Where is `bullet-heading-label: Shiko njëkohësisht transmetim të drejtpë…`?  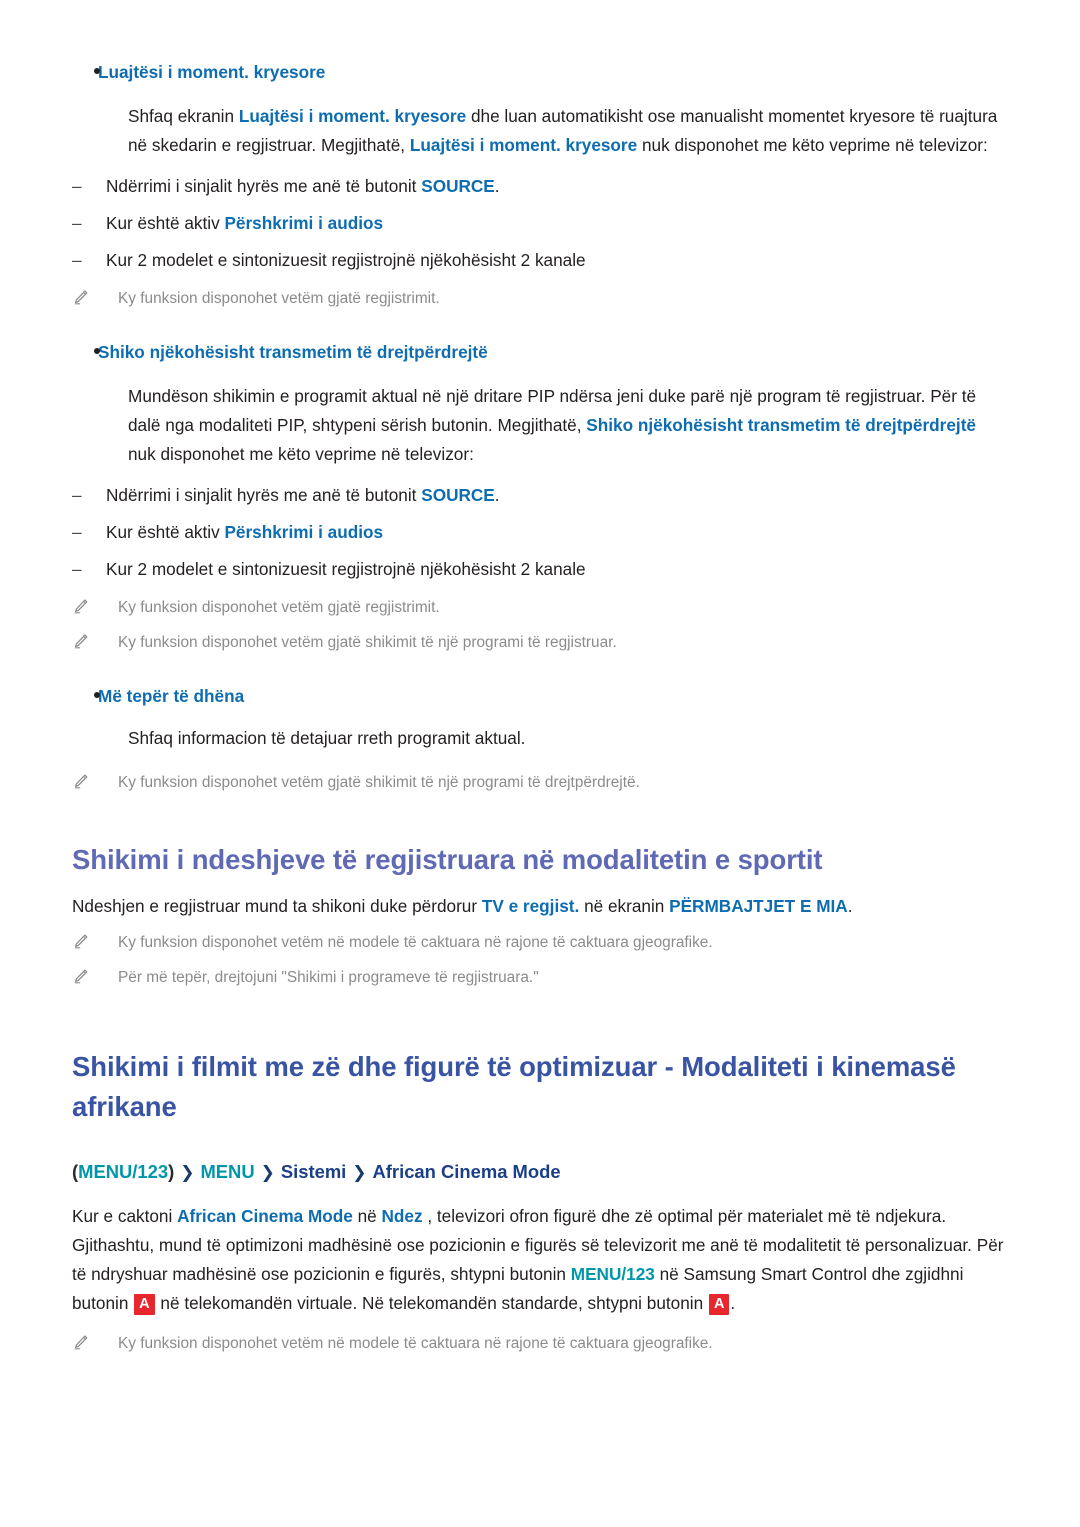 bullet-heading-label: Shiko njëkohësisht transmetim të drejtpë… is located at coordinates (293, 352).